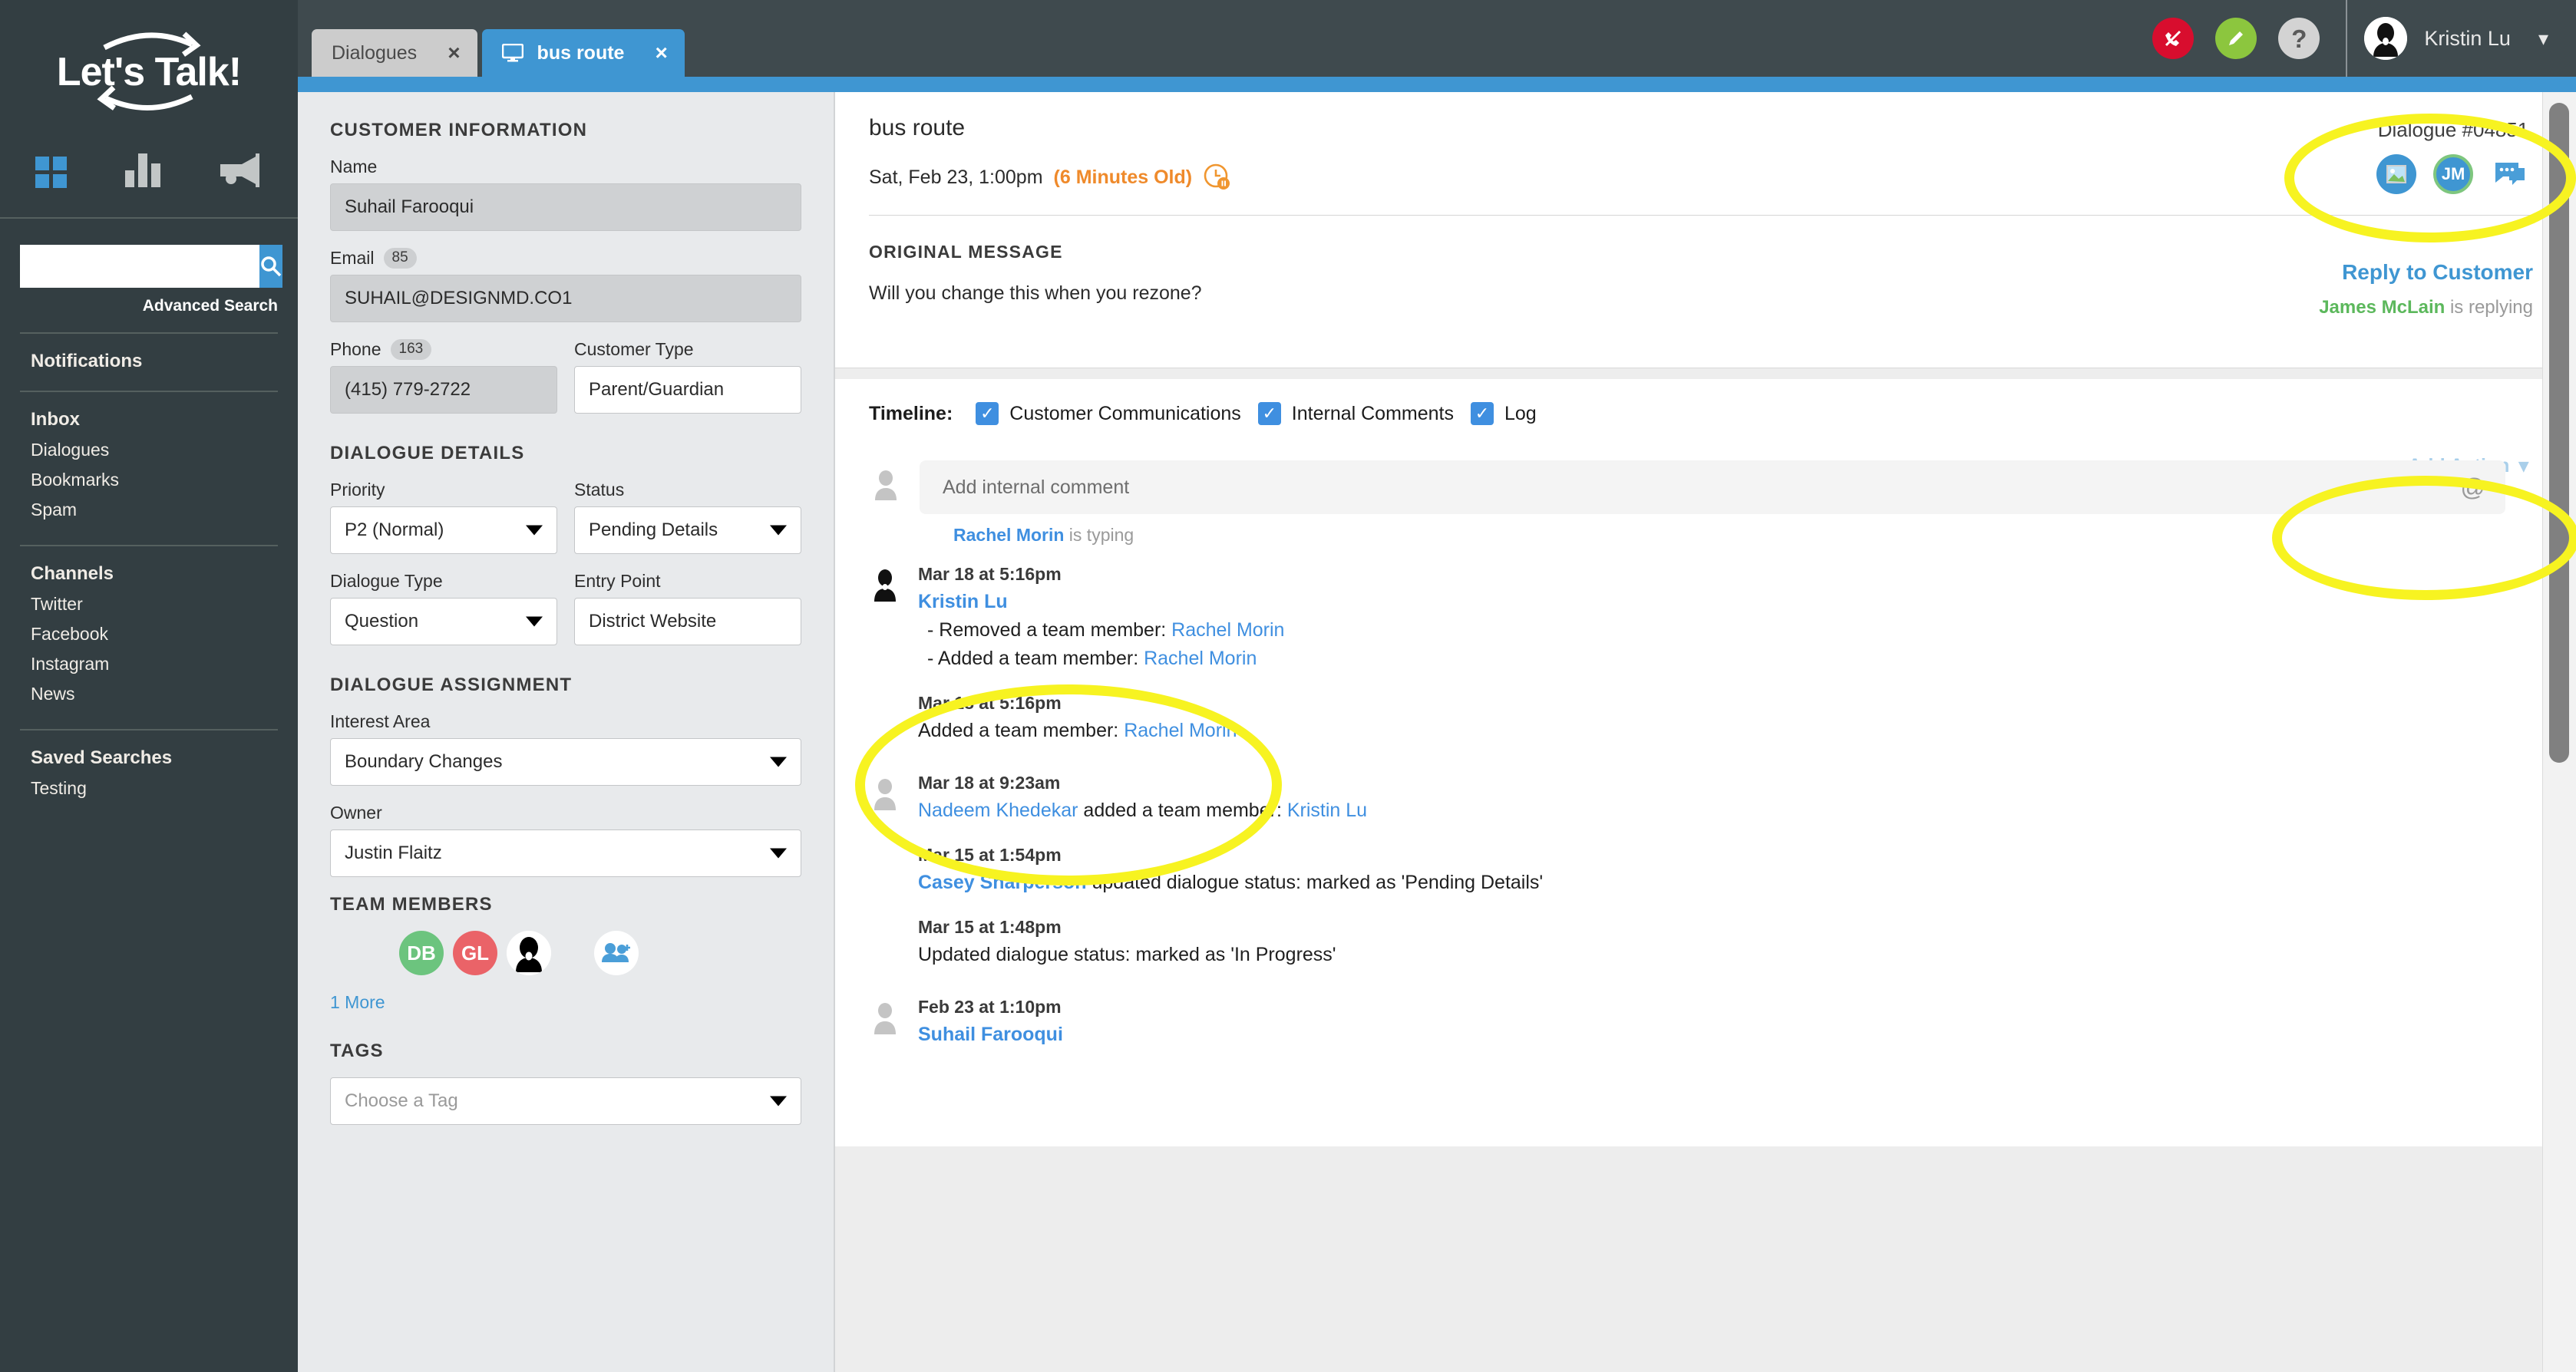  Describe the element at coordinates (164, 634) in the screenshot. I see `sidebar-item-facebook: Facebook` at that location.